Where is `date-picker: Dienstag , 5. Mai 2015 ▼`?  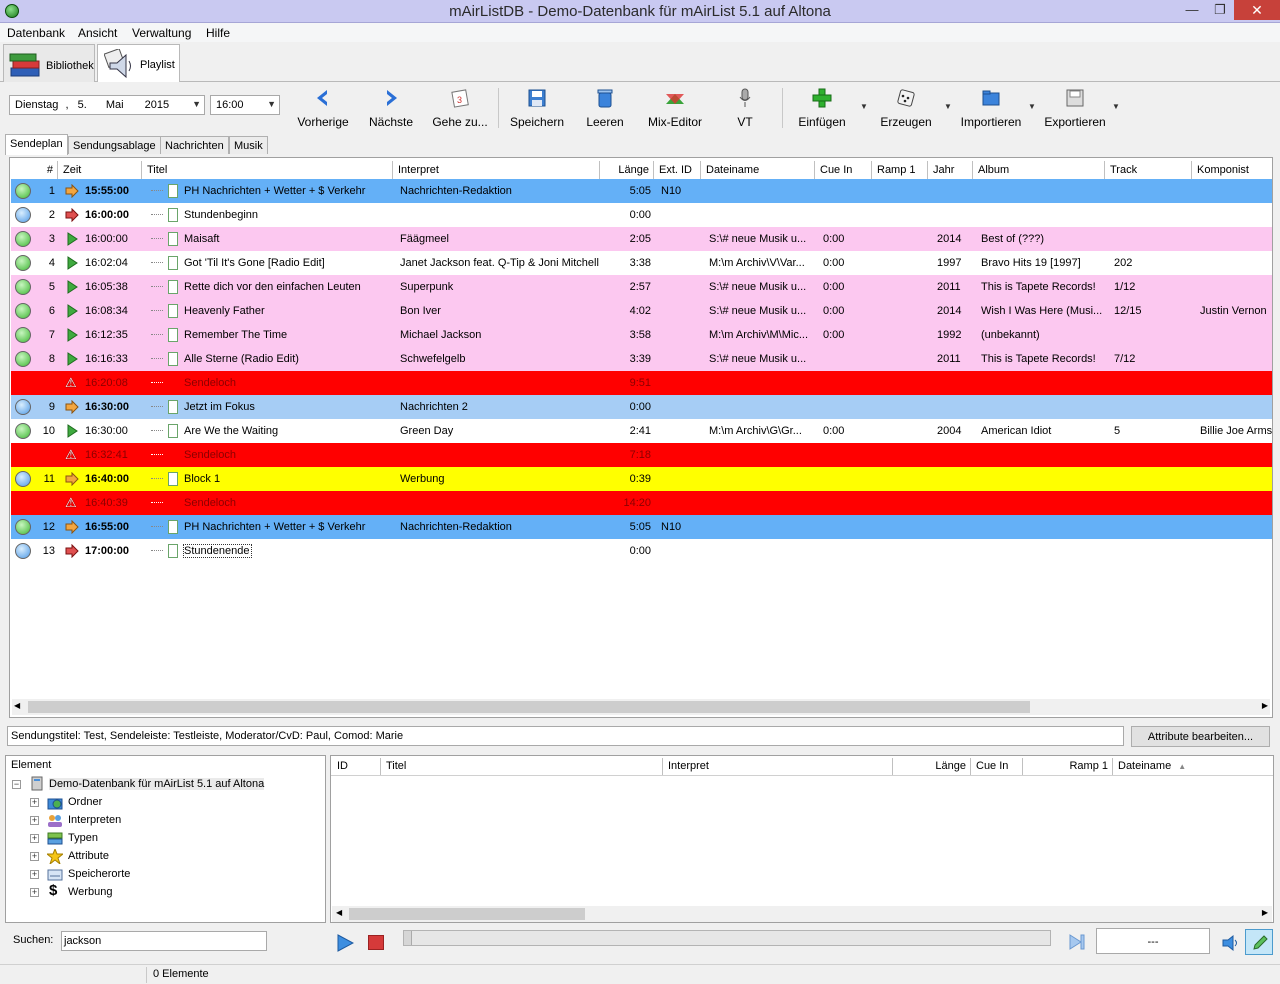 date-picker: Dienstag , 5. Mai 2015 ▼ is located at coordinates (107, 105).